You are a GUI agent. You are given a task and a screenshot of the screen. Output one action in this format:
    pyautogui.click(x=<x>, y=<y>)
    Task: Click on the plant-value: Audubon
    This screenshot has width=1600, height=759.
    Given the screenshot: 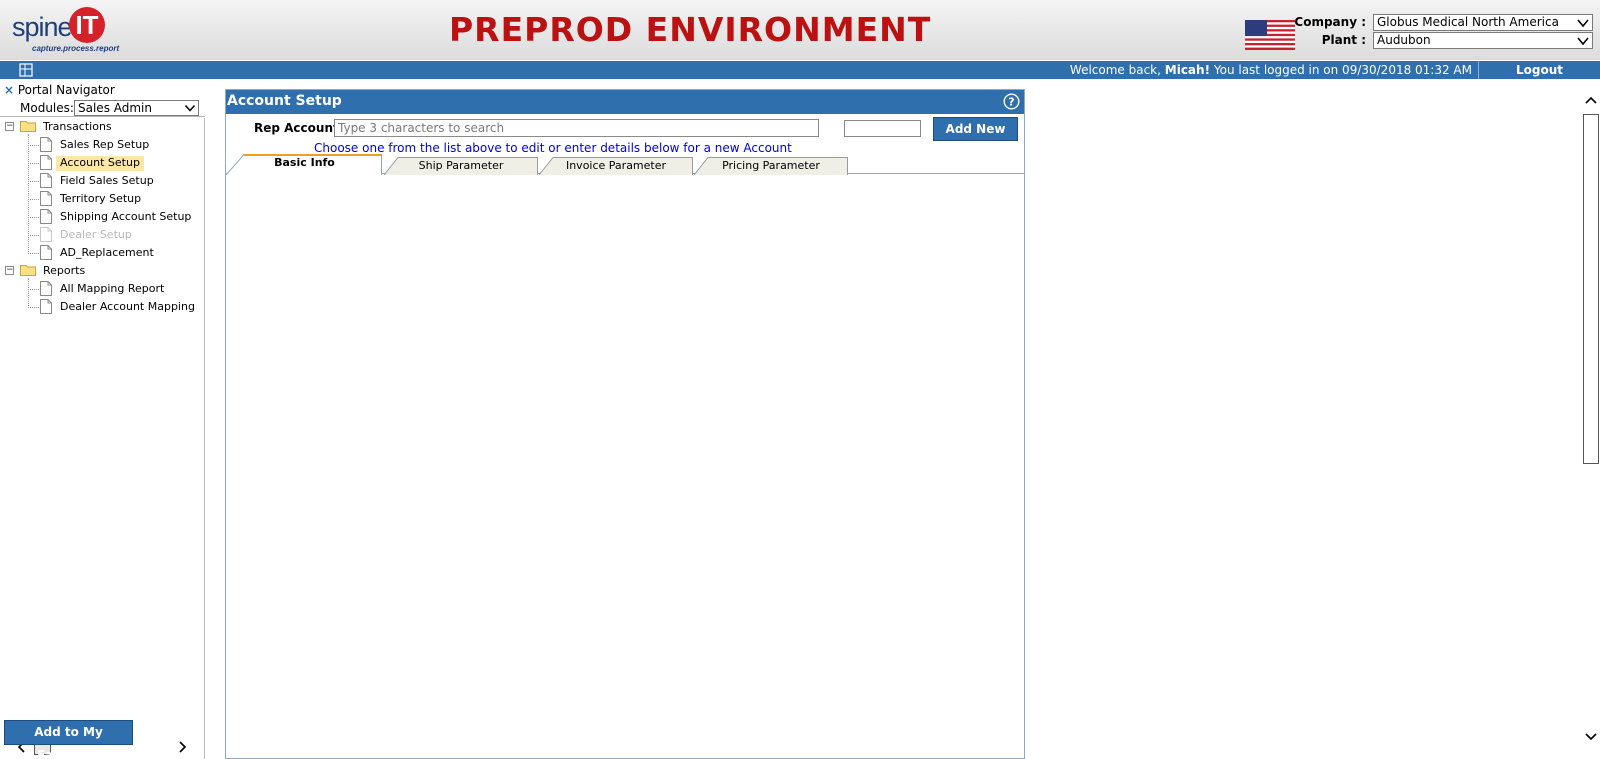 What is the action you would take?
    pyautogui.click(x=1404, y=40)
    